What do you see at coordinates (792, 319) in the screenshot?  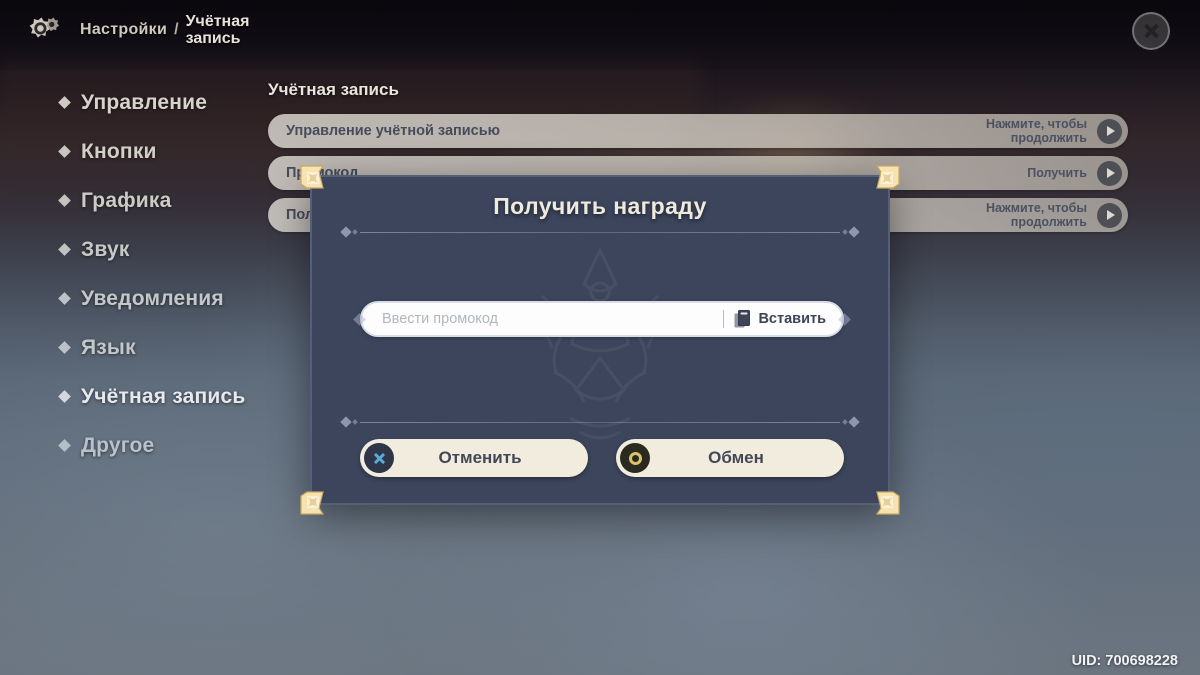 I see `paste-label: Вставить` at bounding box center [792, 319].